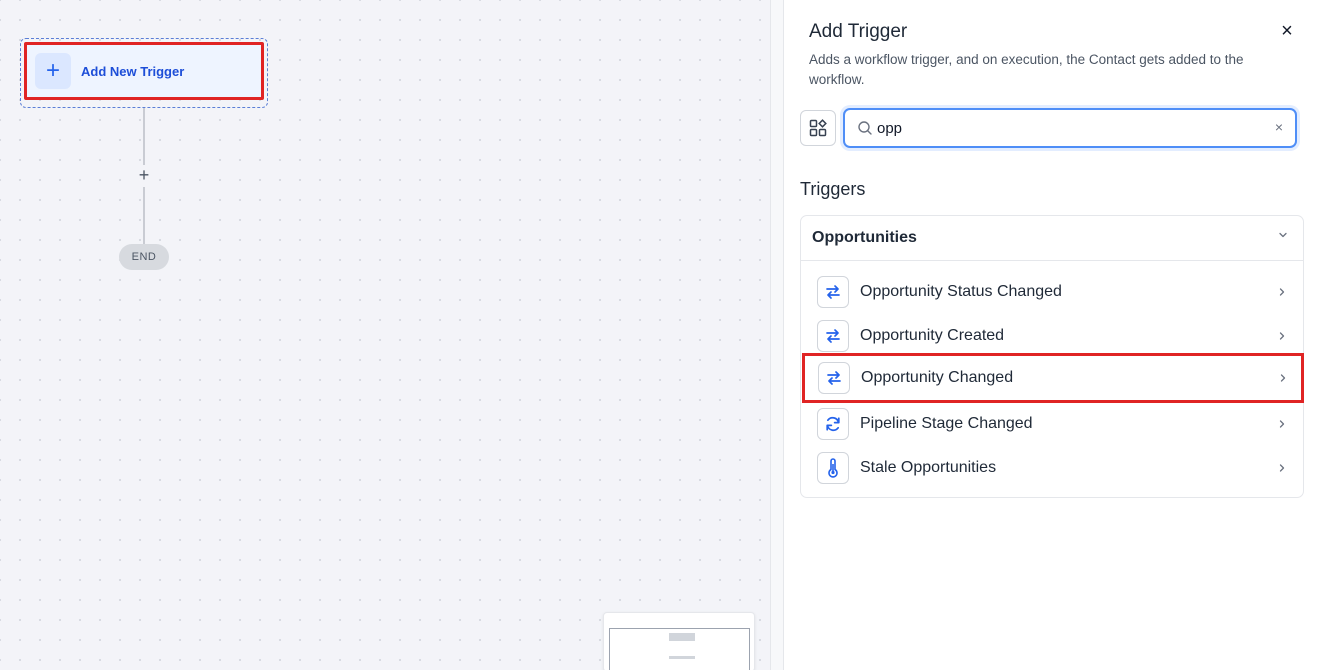  What do you see at coordinates (679, 649) in the screenshot?
I see `minimap-viewport` at bounding box center [679, 649].